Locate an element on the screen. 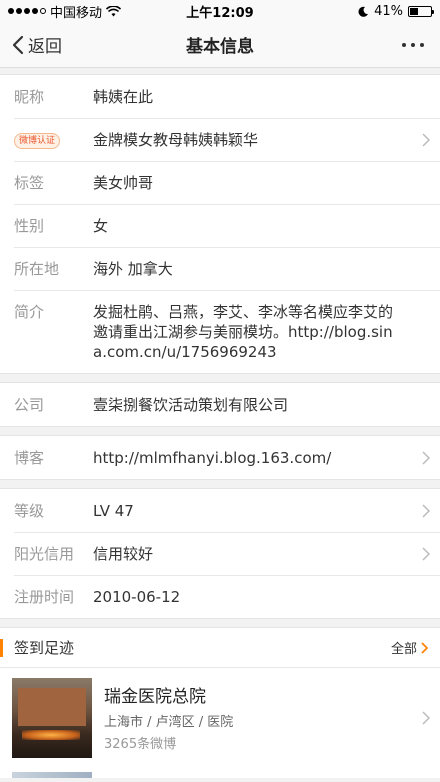 This screenshot has height=782, width=440. blog-value: http://mlmfhanyi.blog.163.com/ is located at coordinates (212, 458).